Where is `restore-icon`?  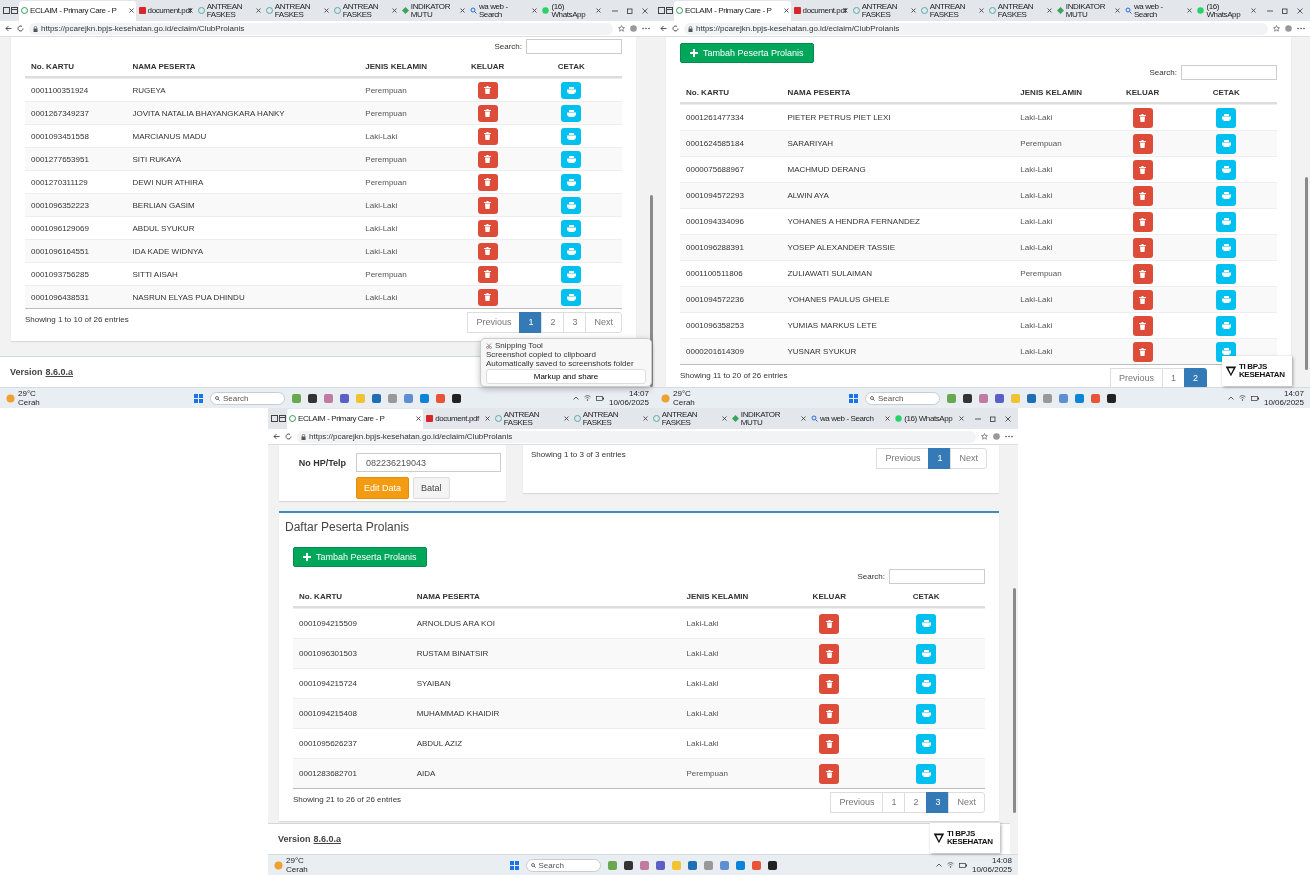
restore-icon is located at coordinates (630, 10).